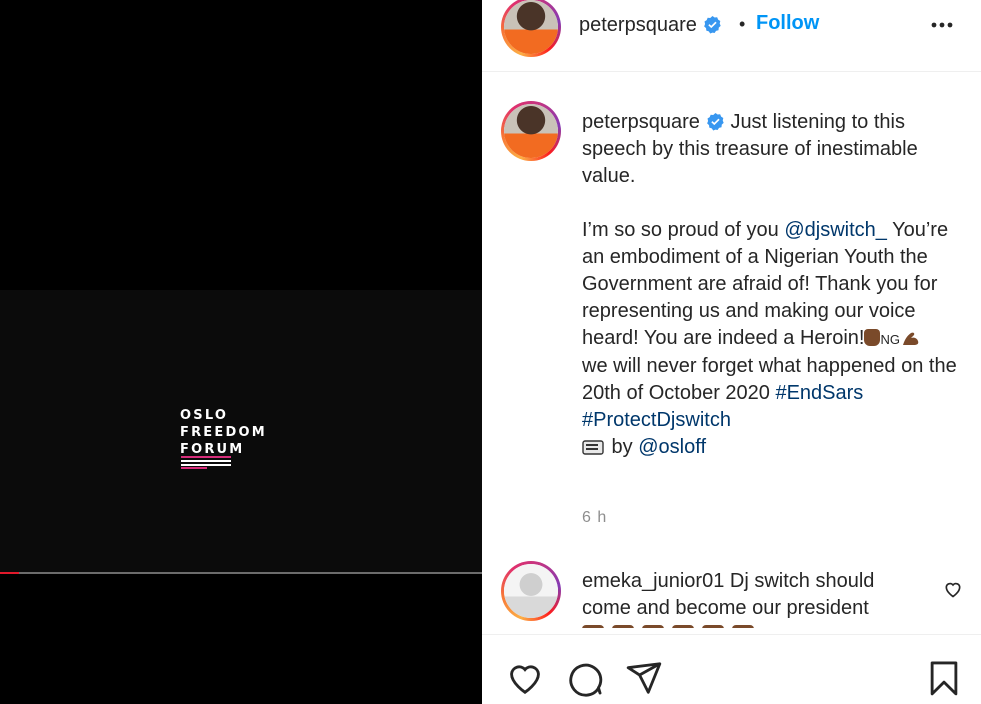  I want to click on share-icon, so click(644, 678).